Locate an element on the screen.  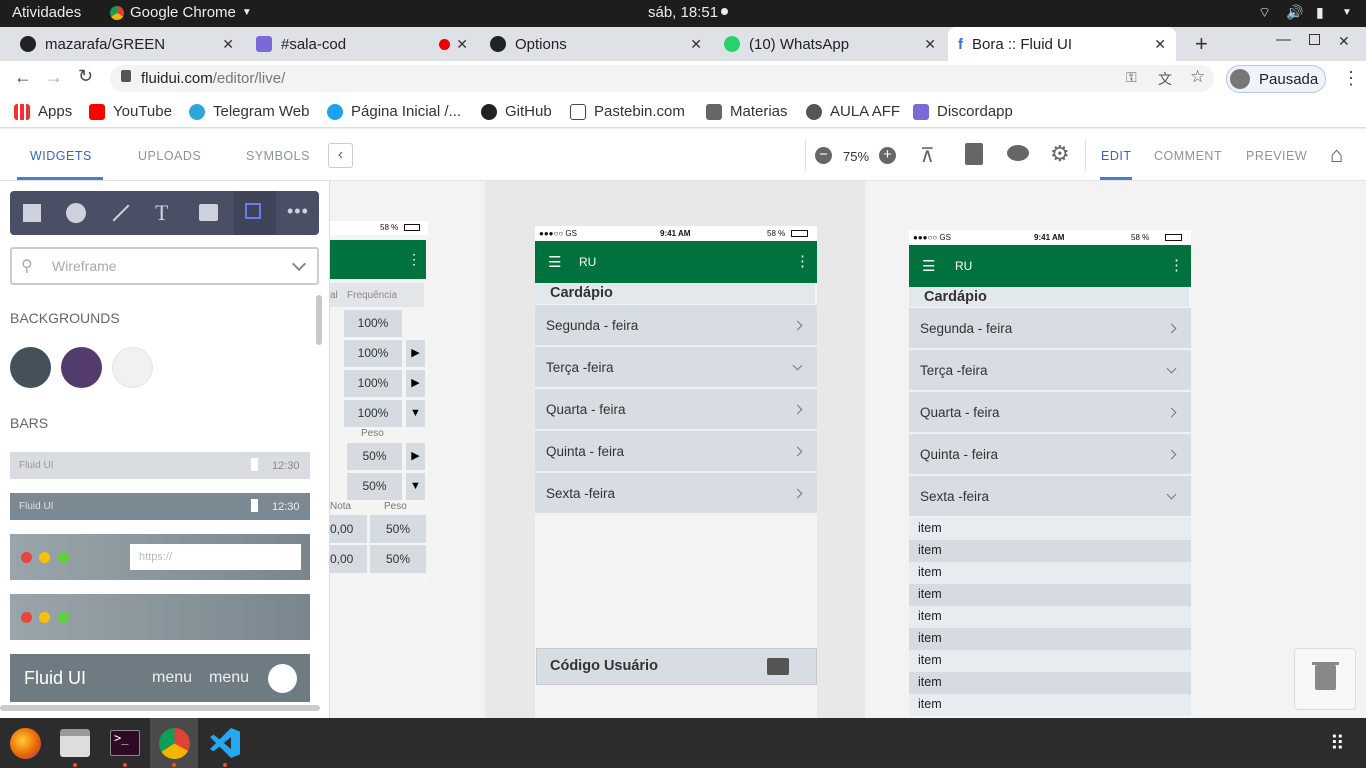
widget-library-select: ⚲ Wireframe is located at coordinates (164, 266).